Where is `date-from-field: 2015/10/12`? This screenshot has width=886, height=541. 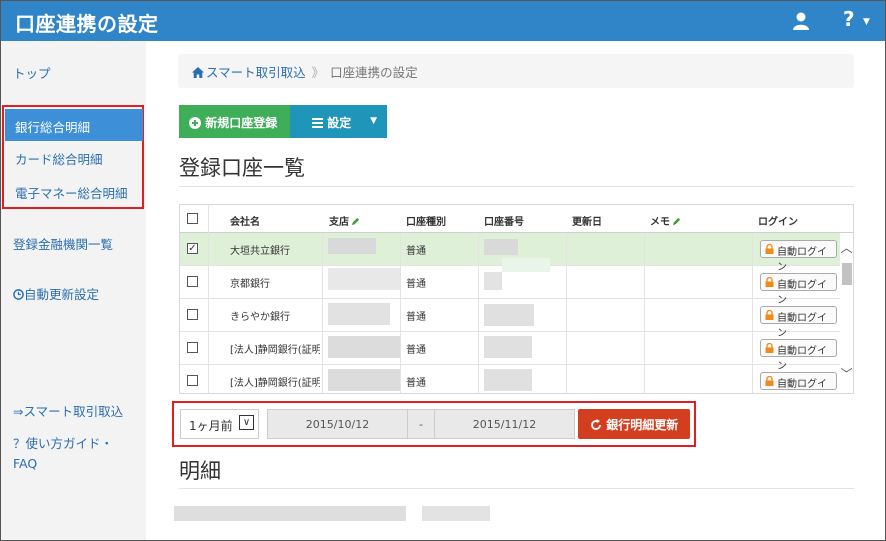 date-from-field: 2015/10/12 is located at coordinates (337, 424).